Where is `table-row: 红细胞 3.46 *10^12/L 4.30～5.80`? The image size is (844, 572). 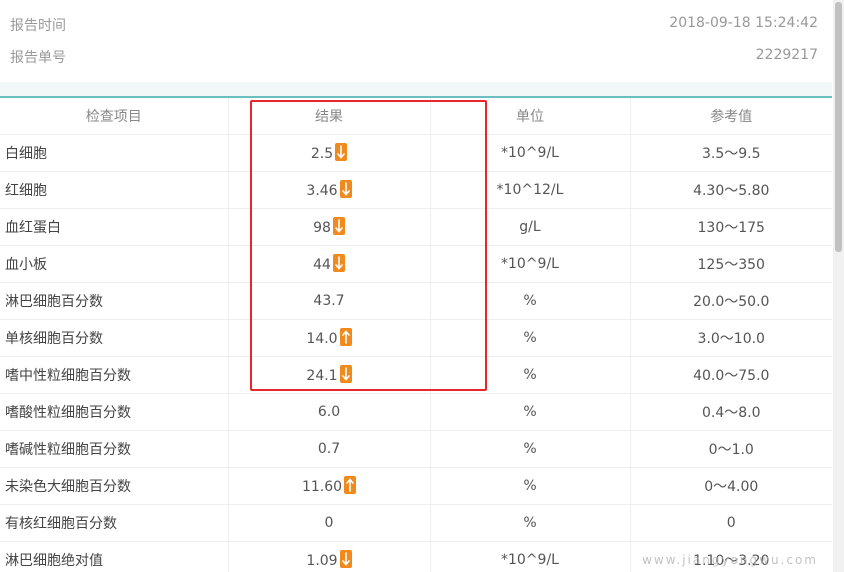 table-row: 红细胞 3.46 *10^12/L 4.30～5.80 is located at coordinates (416, 190).